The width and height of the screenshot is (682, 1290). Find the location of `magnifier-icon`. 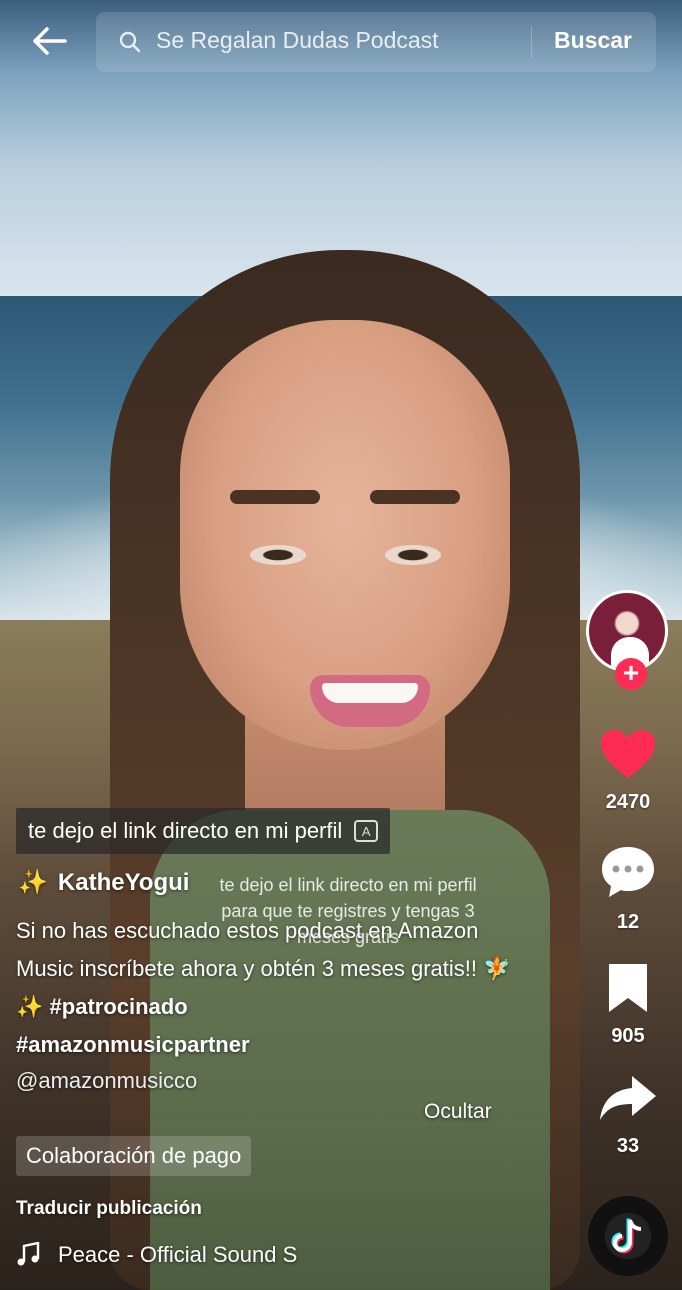

magnifier-icon is located at coordinates (130, 42).